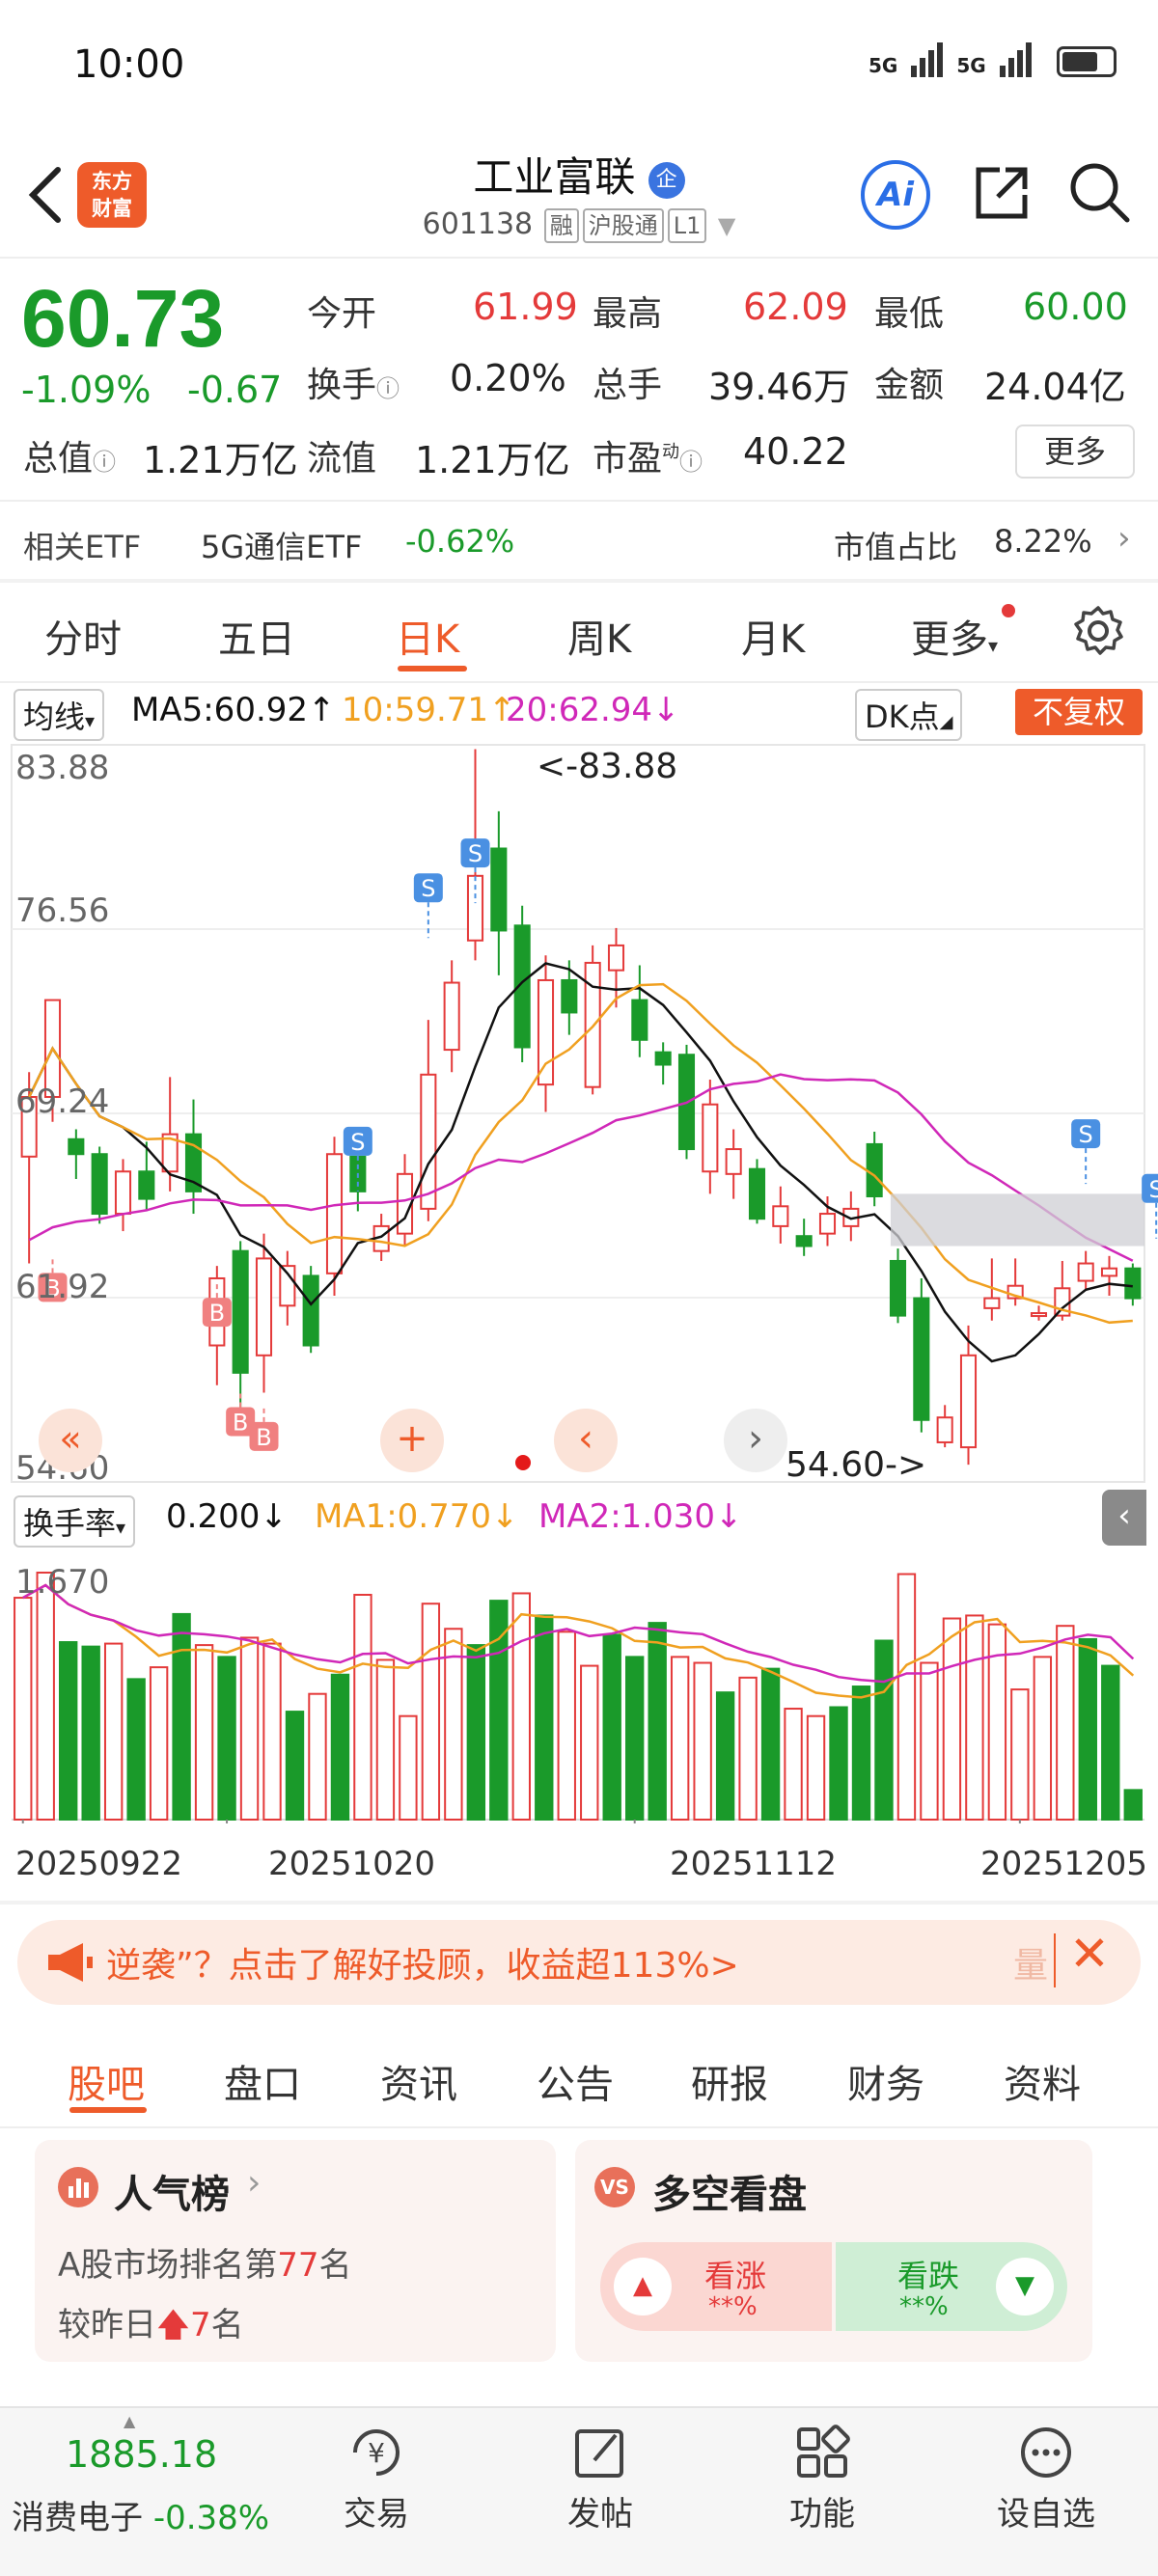 Image resolution: width=1158 pixels, height=2576 pixels. What do you see at coordinates (1008, 611) in the screenshot?
I see `notification-dot` at bounding box center [1008, 611].